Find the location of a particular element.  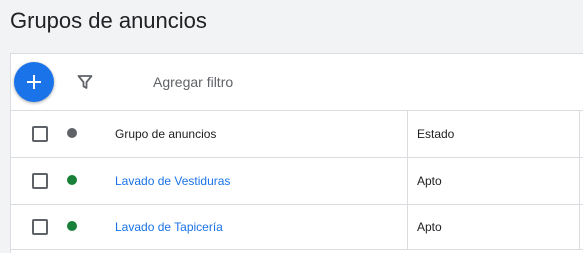

status-header-dot-icon is located at coordinates (72, 133).